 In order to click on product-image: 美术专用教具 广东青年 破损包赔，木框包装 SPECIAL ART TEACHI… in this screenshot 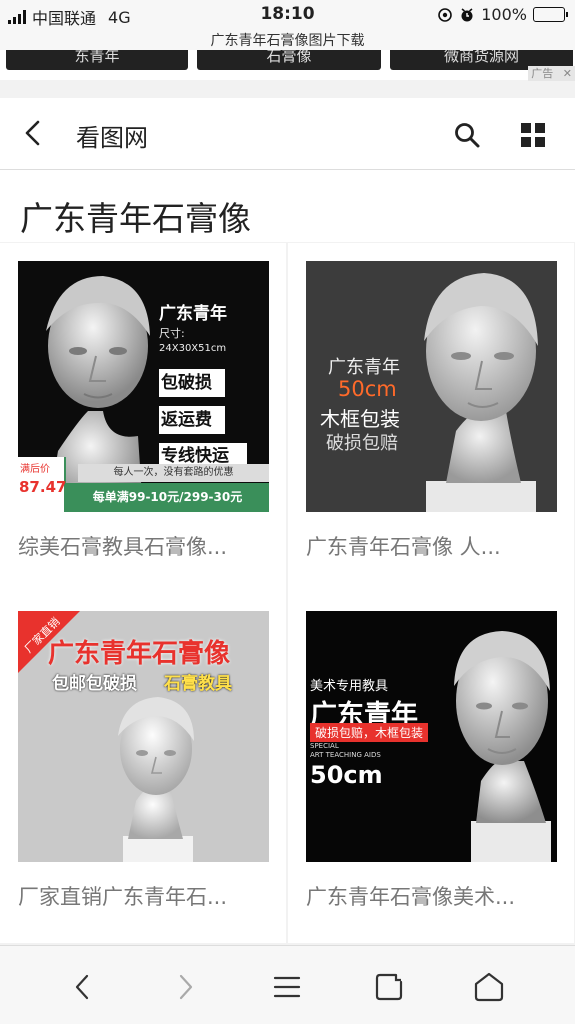, I will do `click(431, 736)`.